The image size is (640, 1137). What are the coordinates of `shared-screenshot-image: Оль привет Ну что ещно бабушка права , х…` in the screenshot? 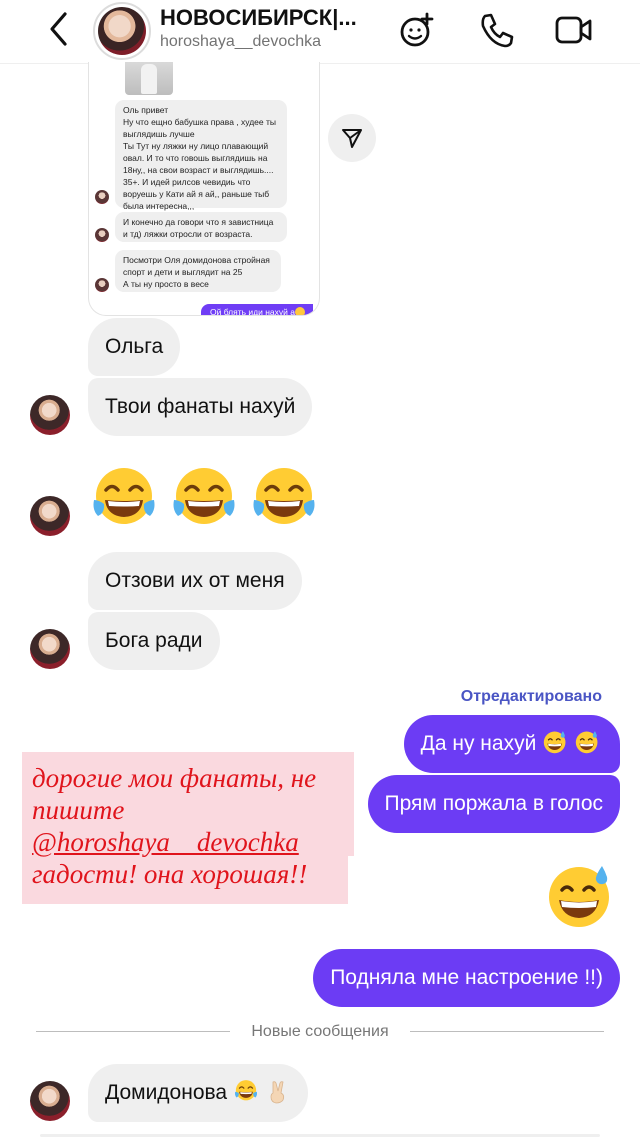 It's located at (204, 189).